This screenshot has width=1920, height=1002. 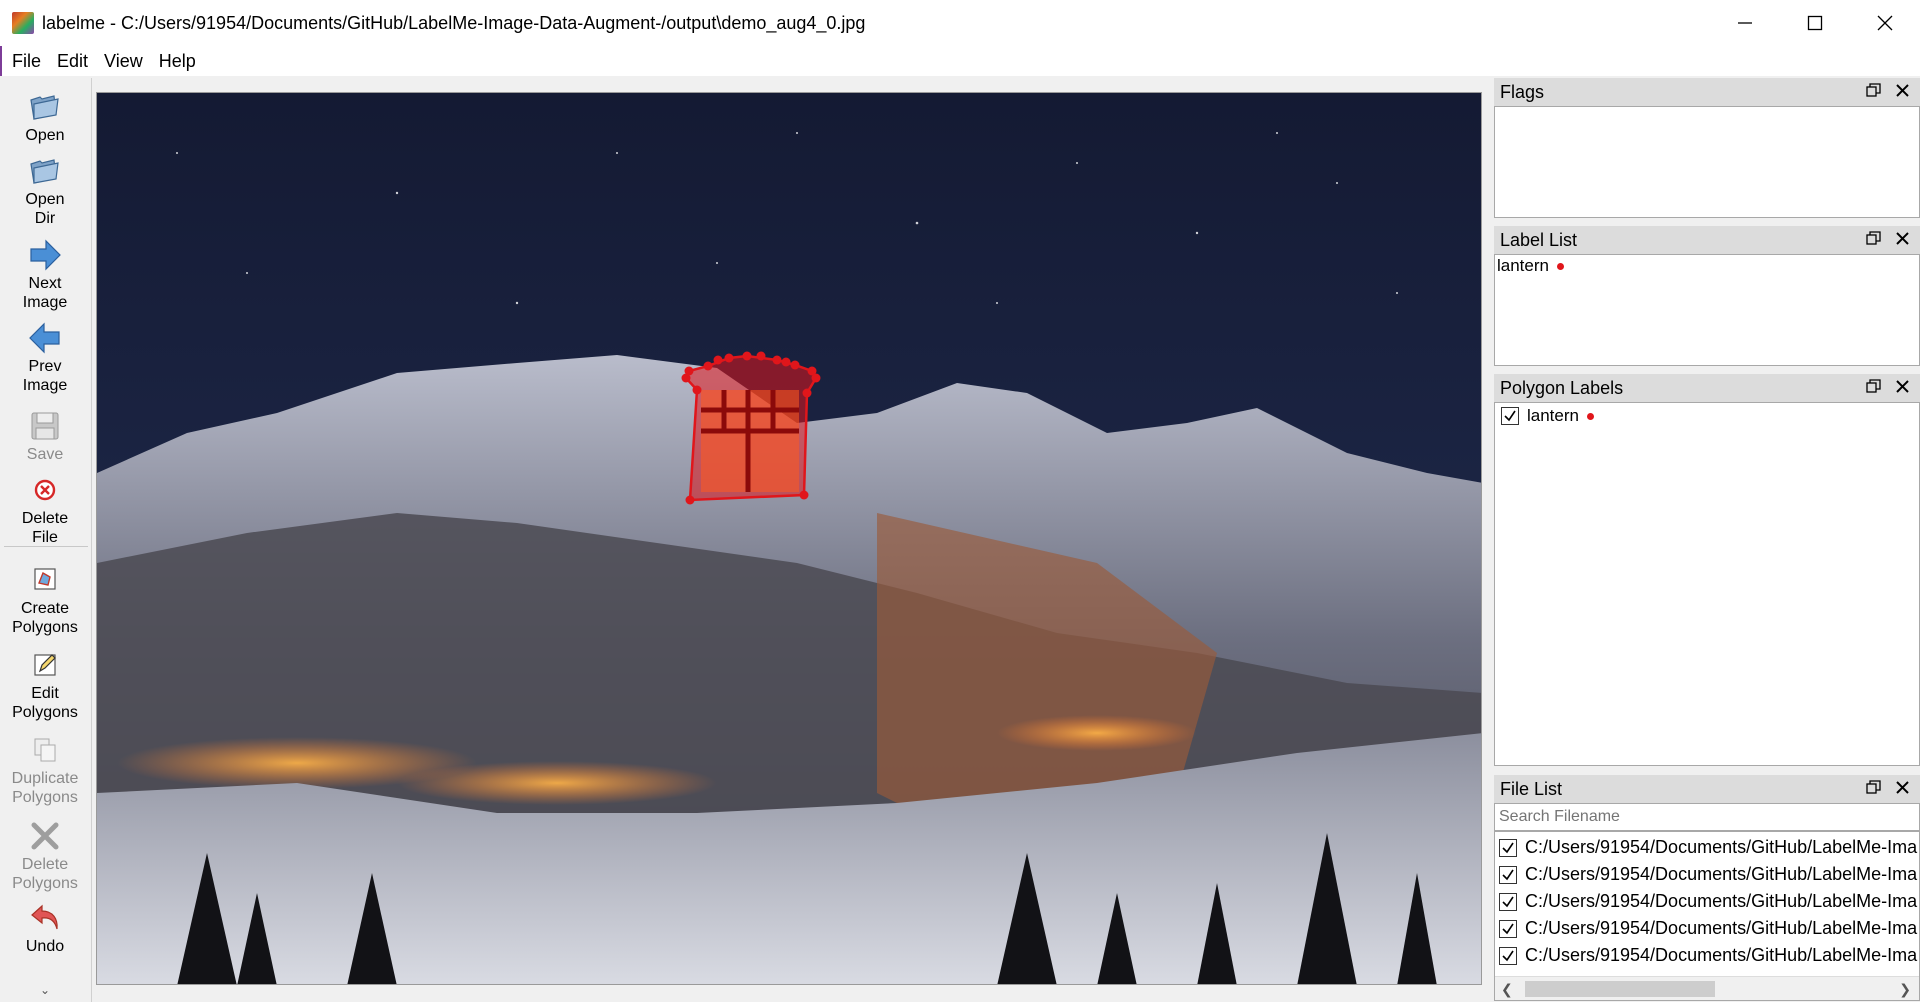 I want to click on flags-dock: Flags, so click(x=1707, y=148).